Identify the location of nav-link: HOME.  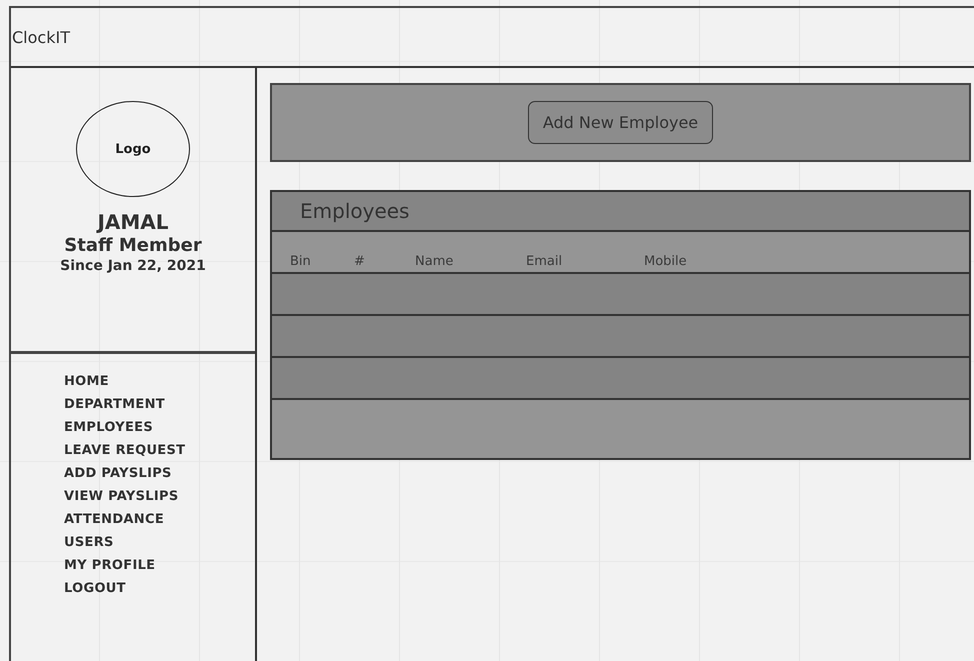
(159, 382).